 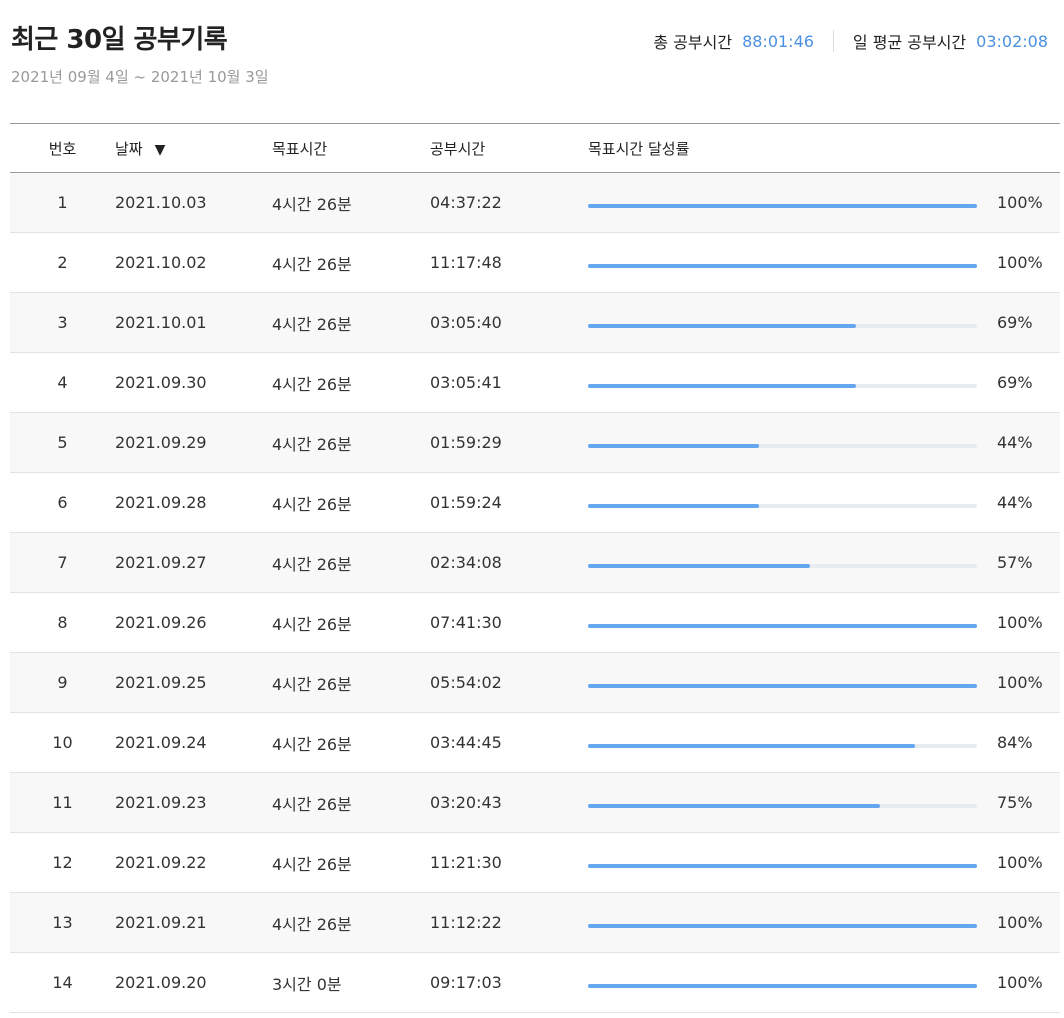 What do you see at coordinates (458, 148) in the screenshot?
I see `column-header-study: 공부시간` at bounding box center [458, 148].